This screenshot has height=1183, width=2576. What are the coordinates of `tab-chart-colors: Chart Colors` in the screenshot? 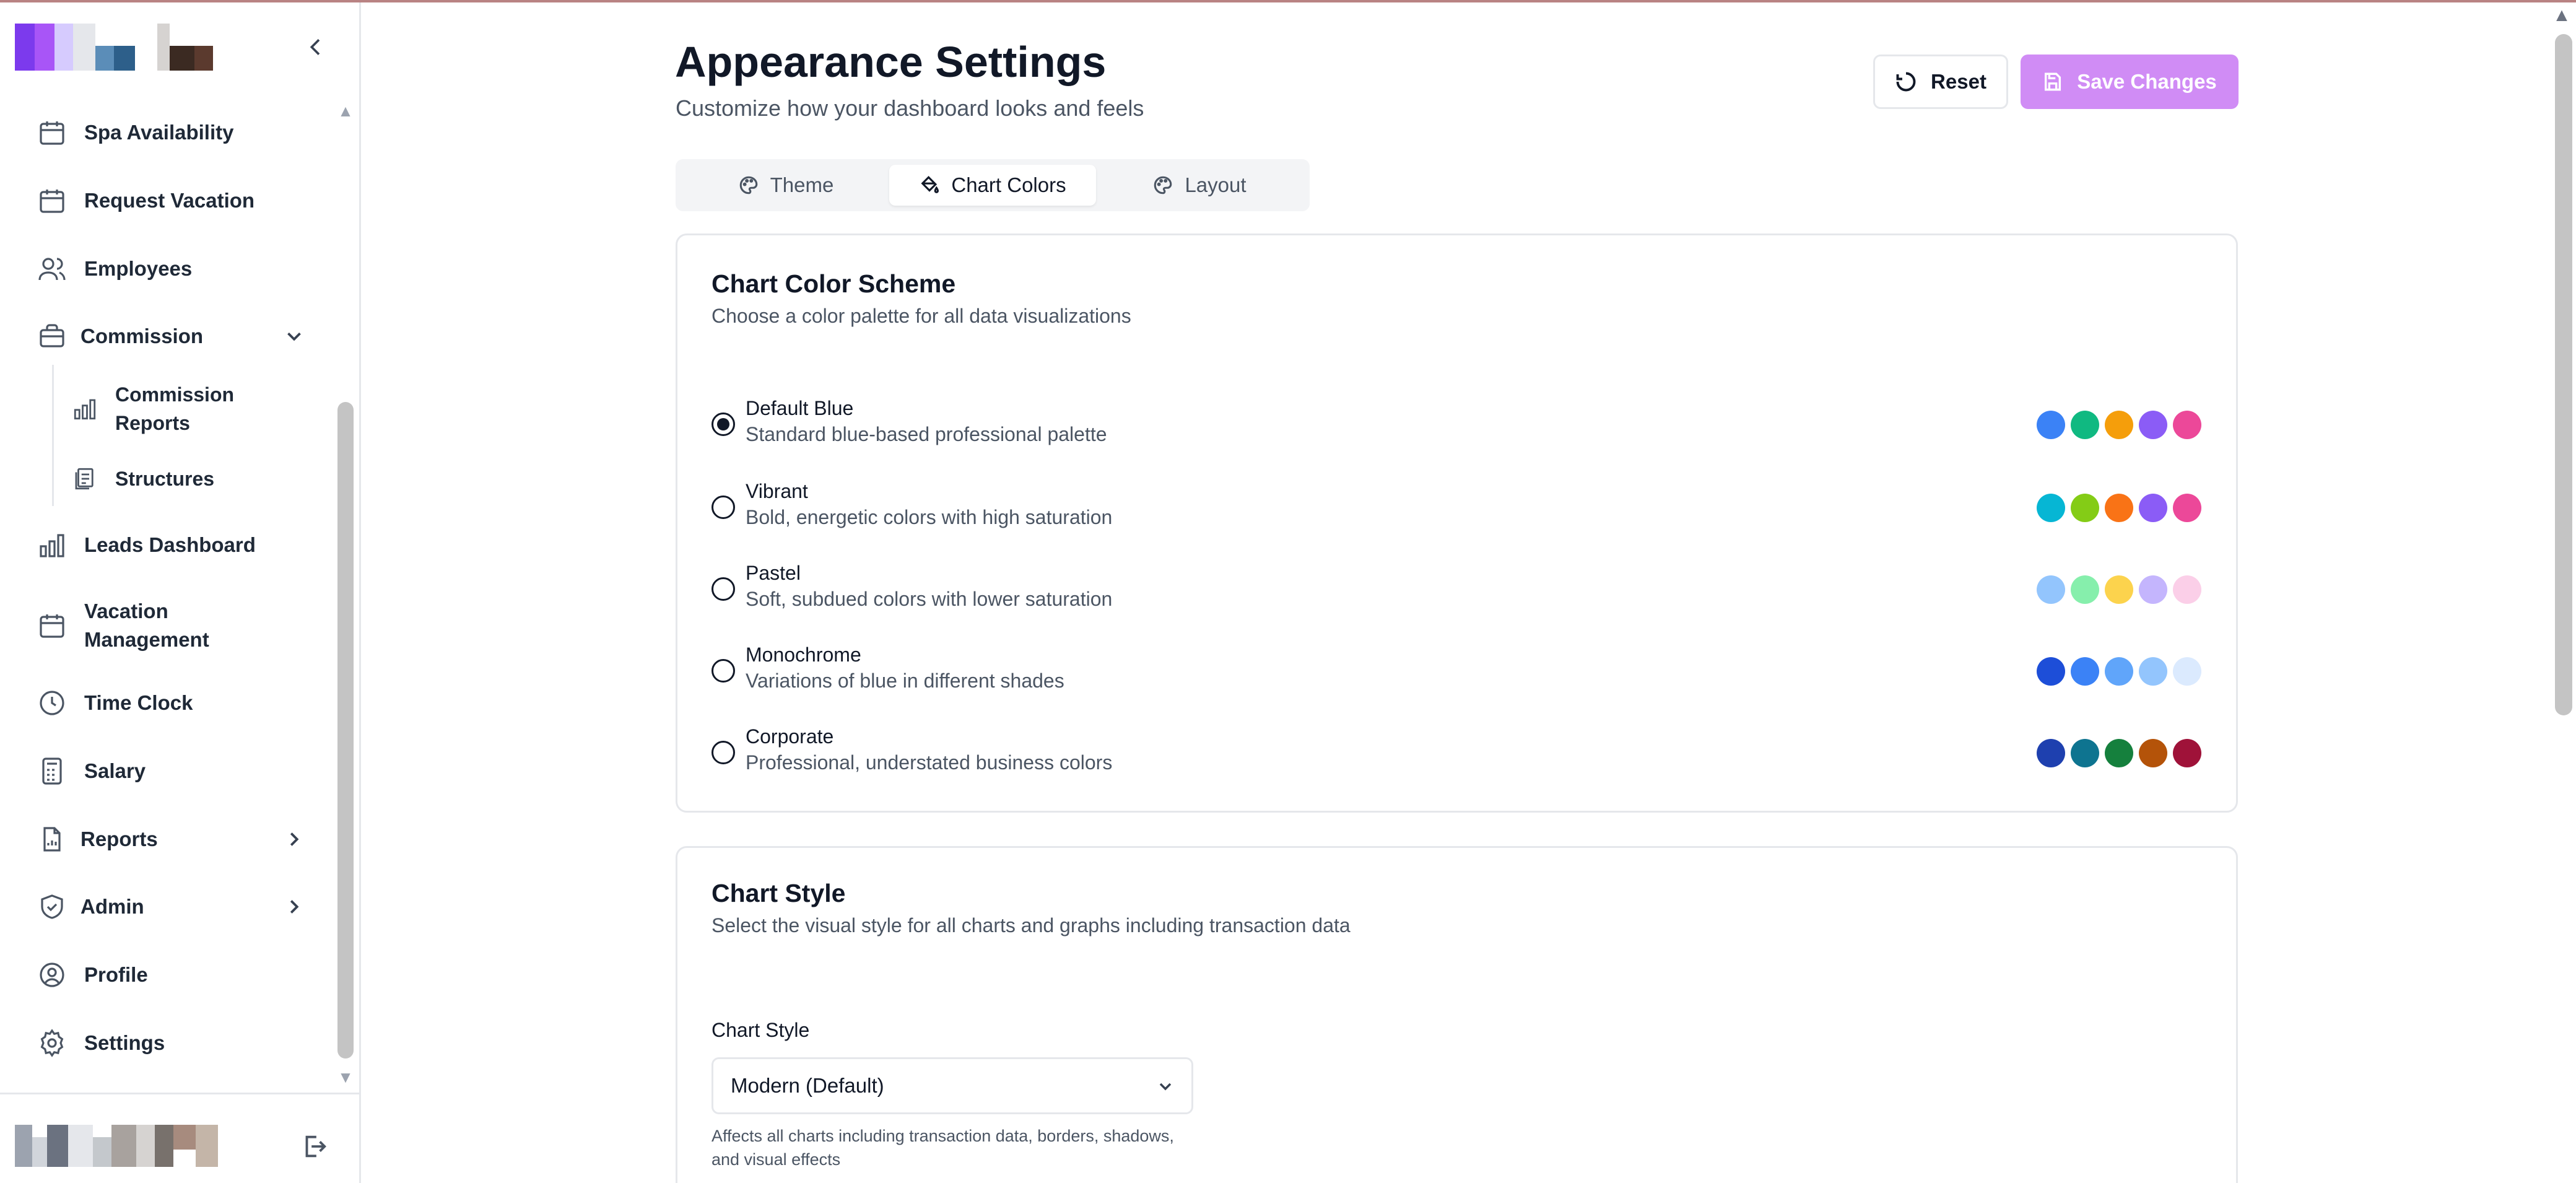 It's located at (992, 185).